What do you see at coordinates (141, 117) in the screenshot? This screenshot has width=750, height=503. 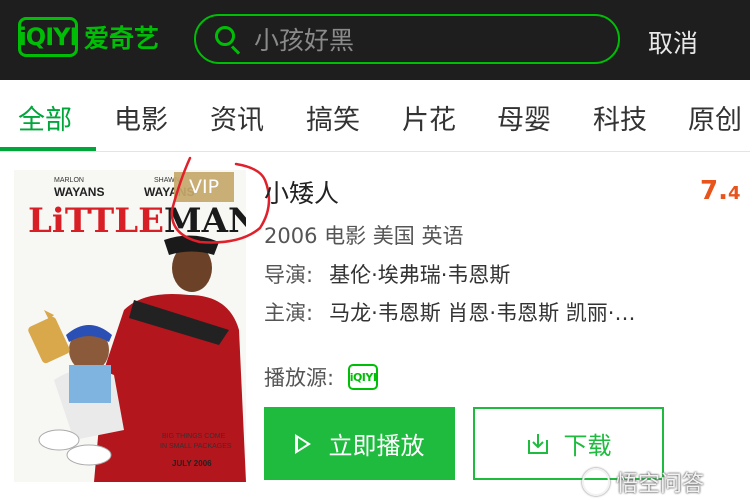 I see `tab-movies: 电影` at bounding box center [141, 117].